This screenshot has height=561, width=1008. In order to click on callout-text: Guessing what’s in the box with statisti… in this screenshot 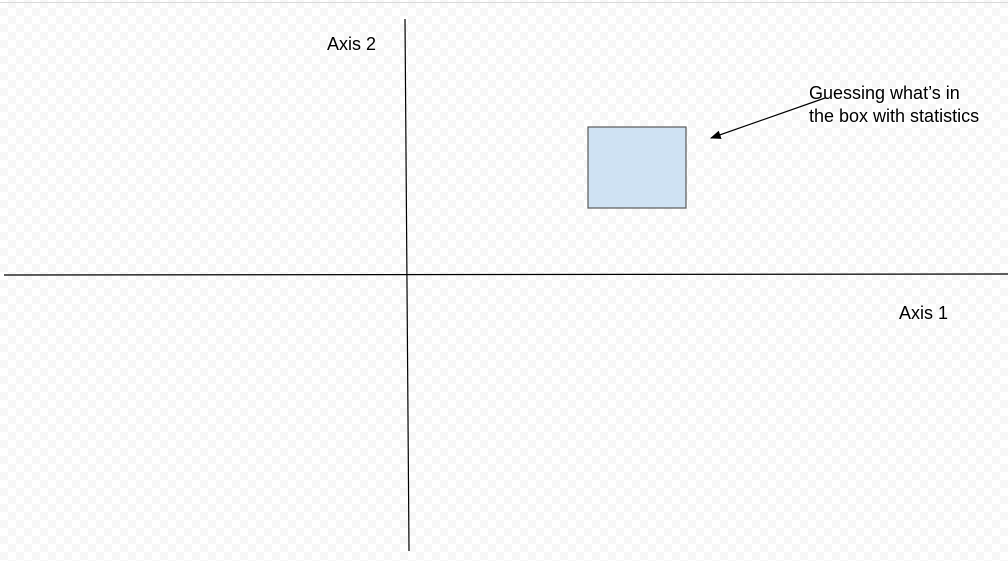, I will do `click(894, 105)`.